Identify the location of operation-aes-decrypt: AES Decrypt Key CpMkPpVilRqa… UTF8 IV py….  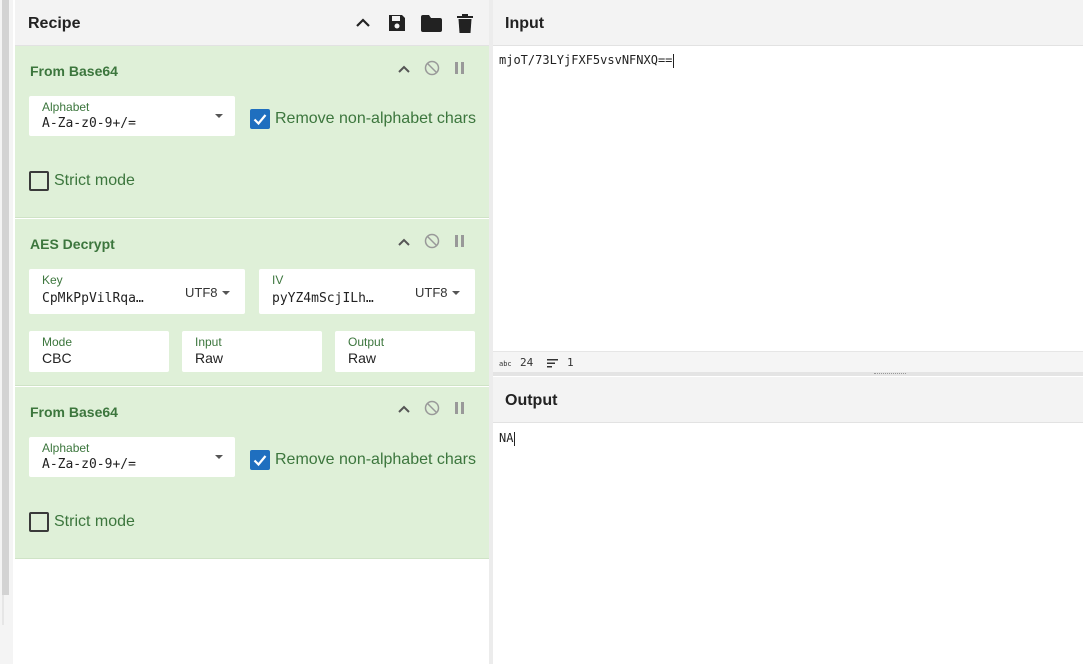
(252, 302).